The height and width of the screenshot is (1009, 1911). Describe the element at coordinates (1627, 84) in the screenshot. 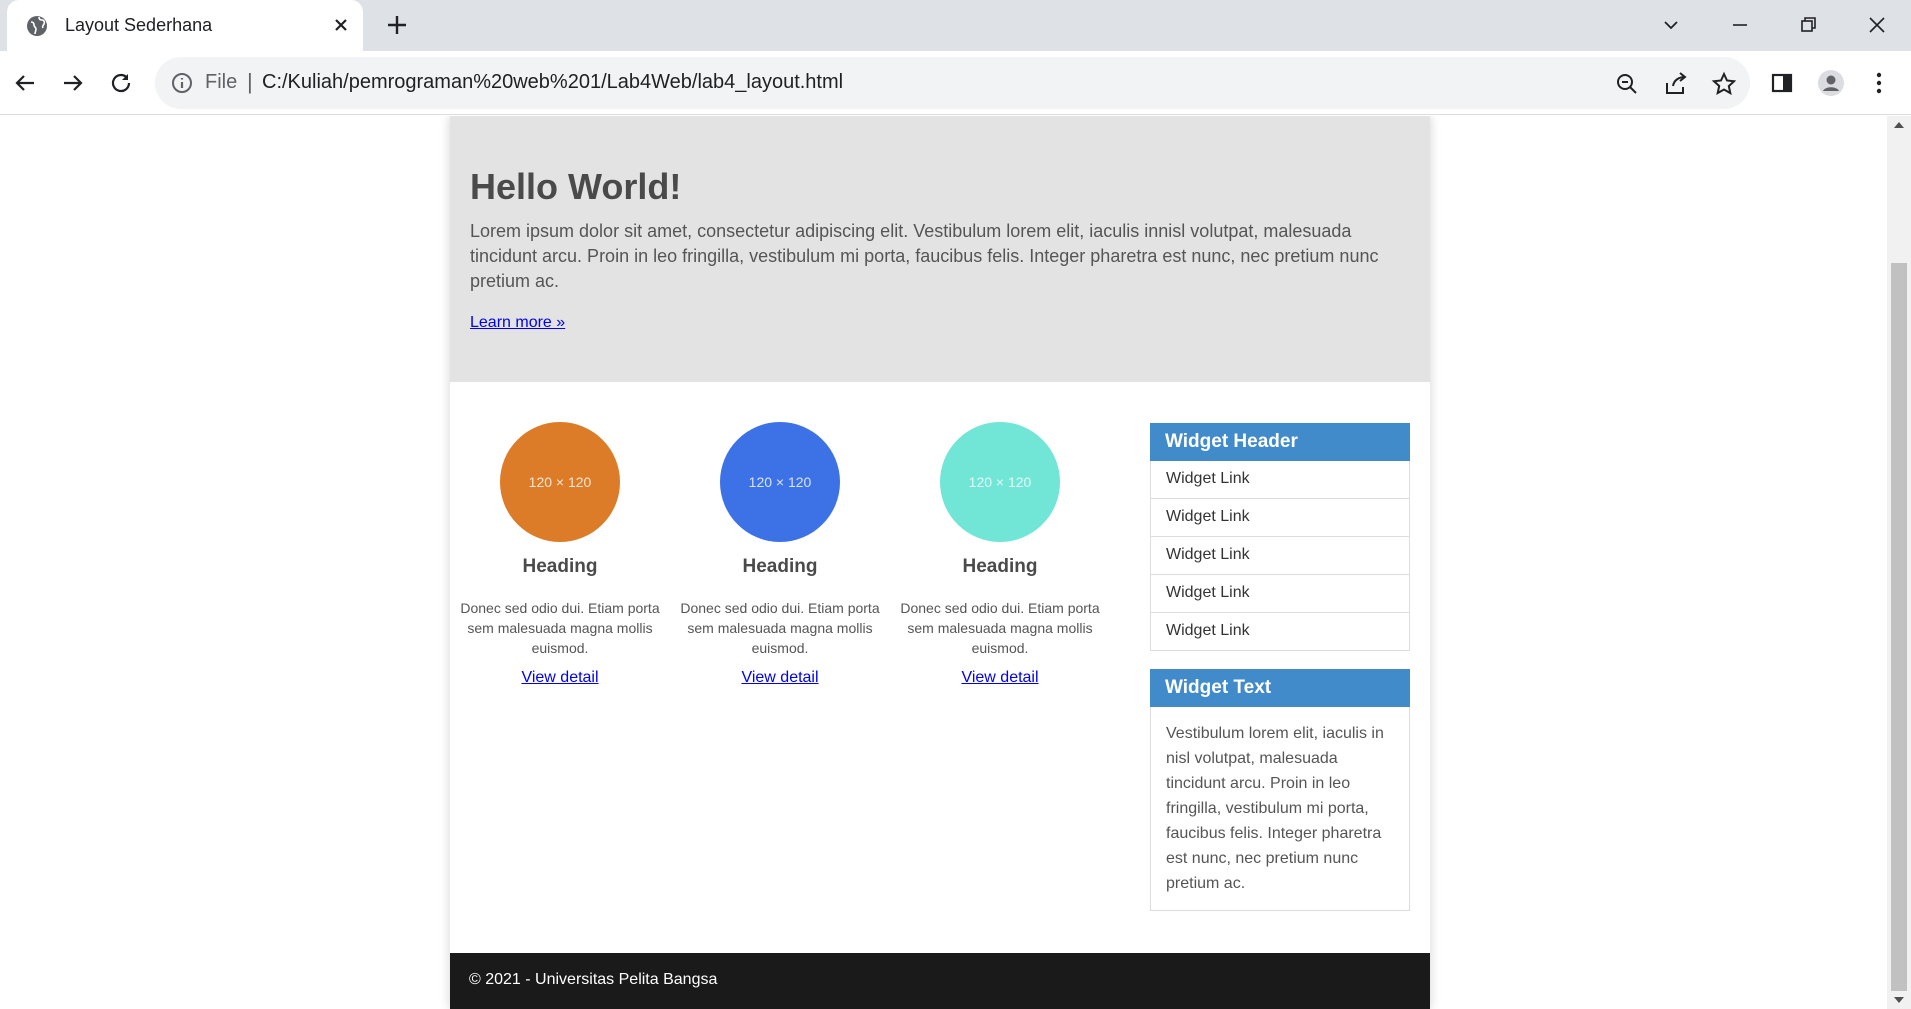

I see `zoom-icon` at that location.